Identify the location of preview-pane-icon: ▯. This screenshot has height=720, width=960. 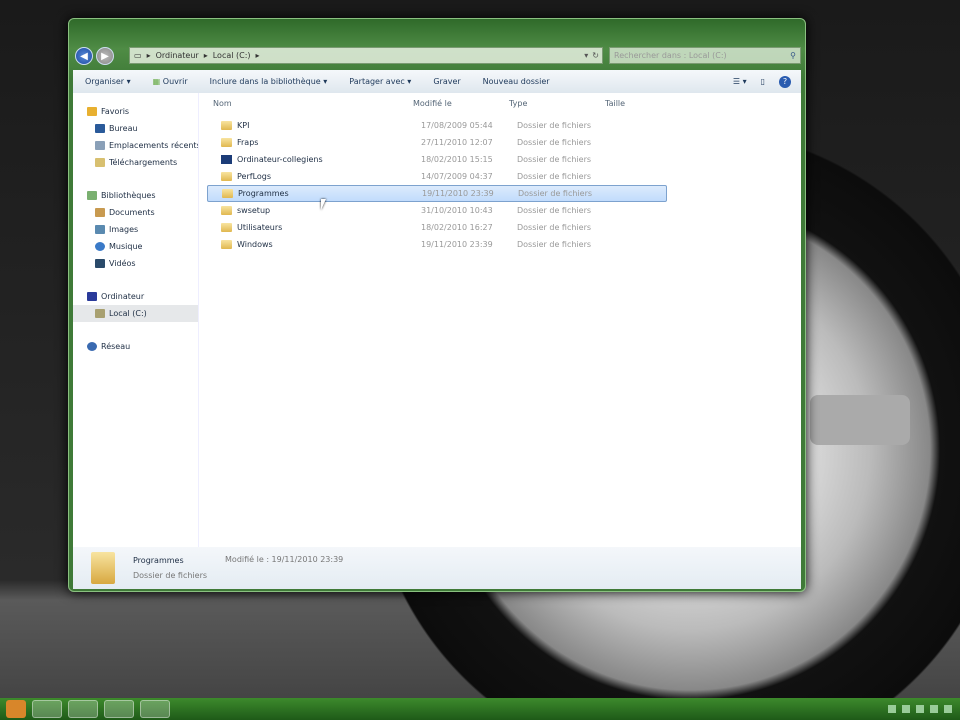
(763, 81).